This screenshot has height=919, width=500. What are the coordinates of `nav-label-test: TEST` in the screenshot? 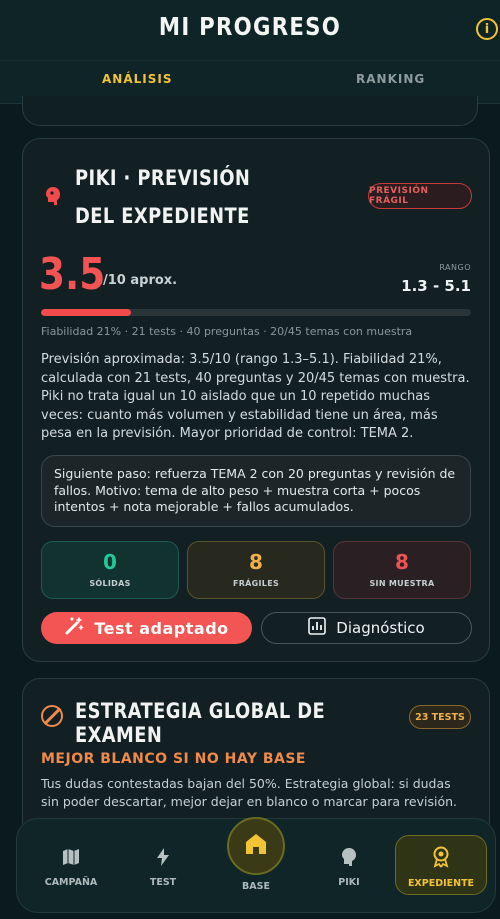 It's located at (163, 882).